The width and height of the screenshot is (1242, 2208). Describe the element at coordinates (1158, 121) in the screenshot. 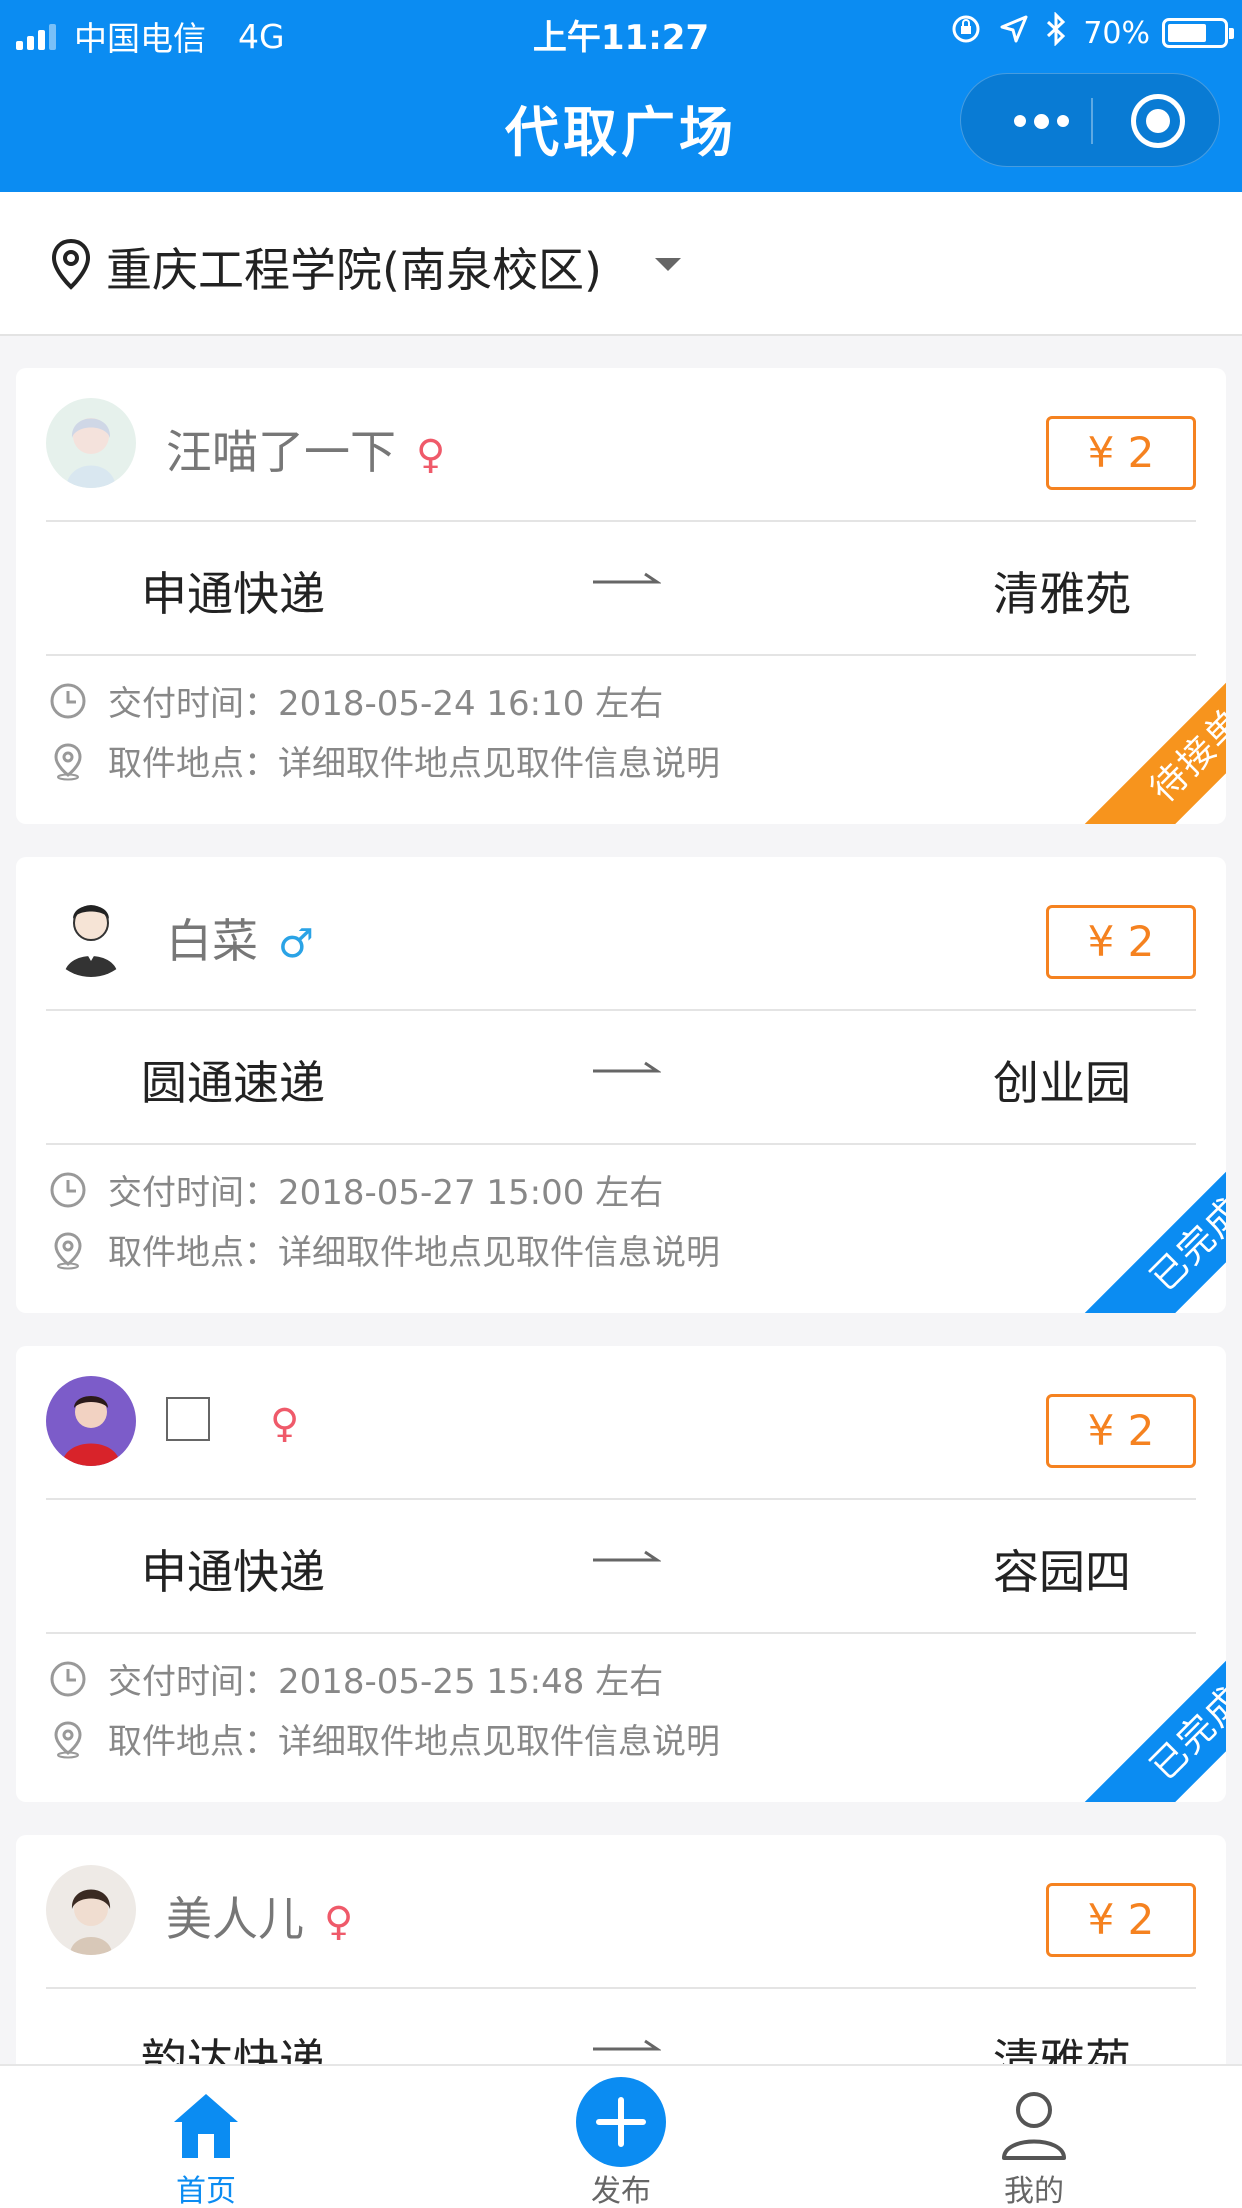

I see `close-target-icon` at that location.